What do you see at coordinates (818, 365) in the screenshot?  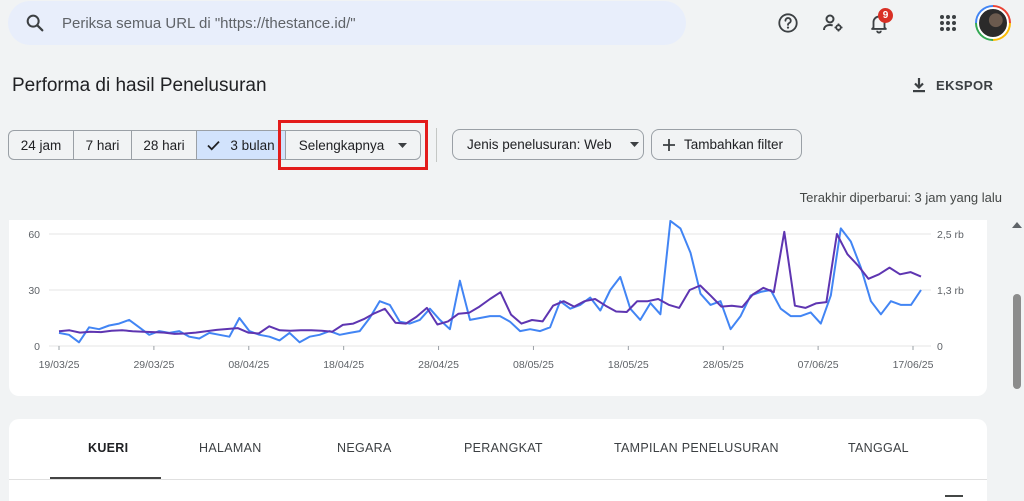 I see `x-axis-tick-label: 07/06/25` at bounding box center [818, 365].